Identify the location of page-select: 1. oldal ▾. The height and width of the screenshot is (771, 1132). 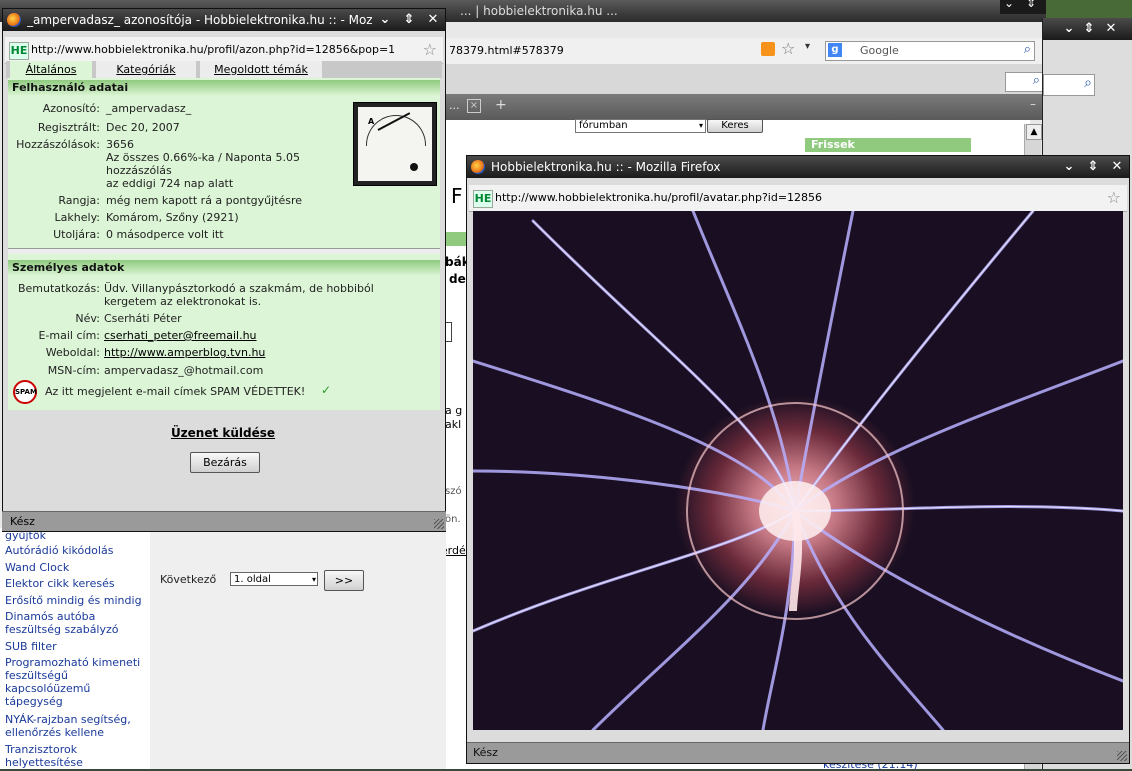
(274, 579).